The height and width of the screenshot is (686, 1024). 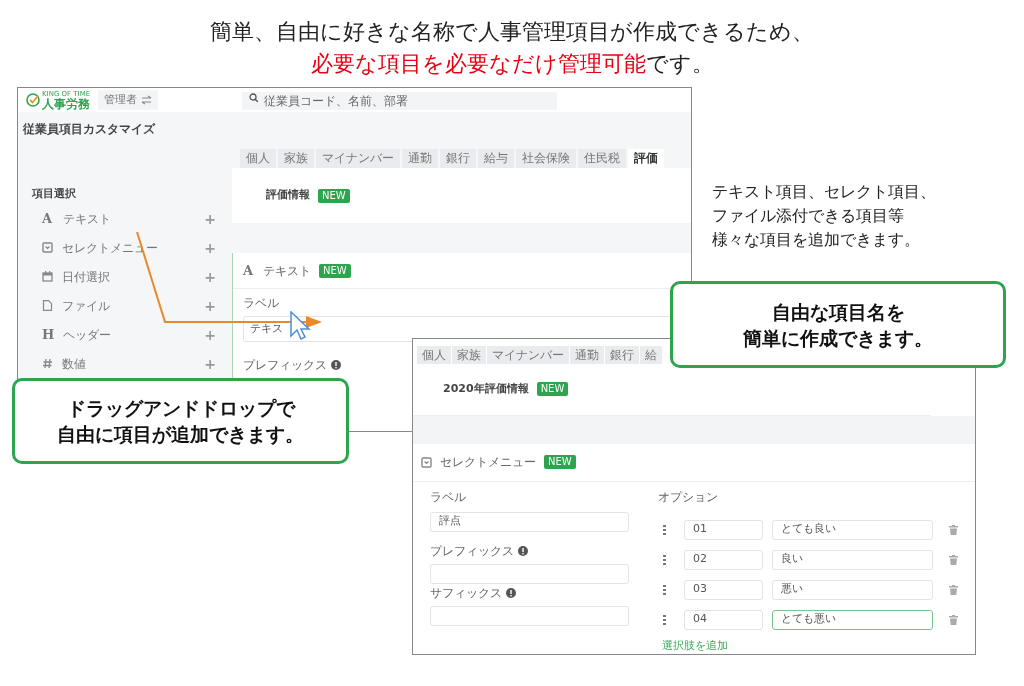 I want to click on page-title: 従業員項目カスタマイズ, so click(x=88, y=129).